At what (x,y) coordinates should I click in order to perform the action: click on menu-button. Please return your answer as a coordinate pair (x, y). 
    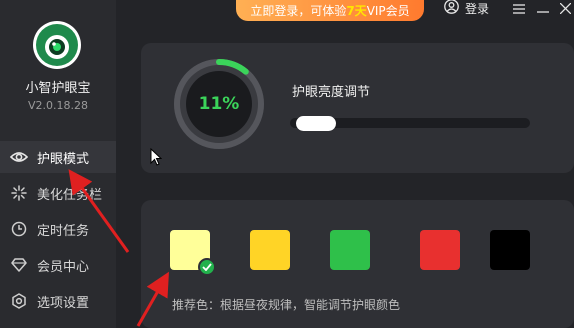
    Looking at the image, I should click on (519, 8).